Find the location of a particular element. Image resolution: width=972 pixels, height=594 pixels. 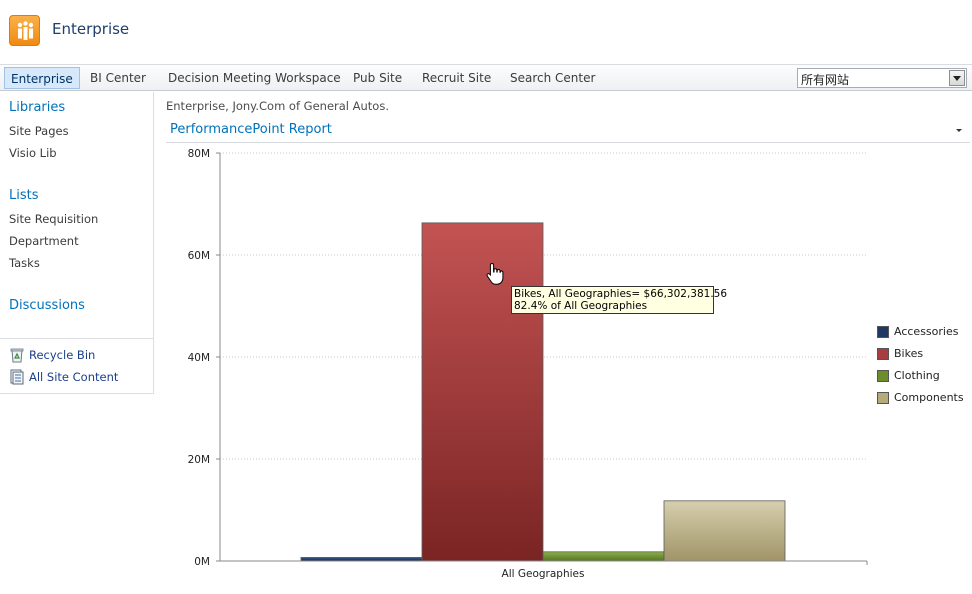

y-tick-label: 60M is located at coordinates (199, 256).